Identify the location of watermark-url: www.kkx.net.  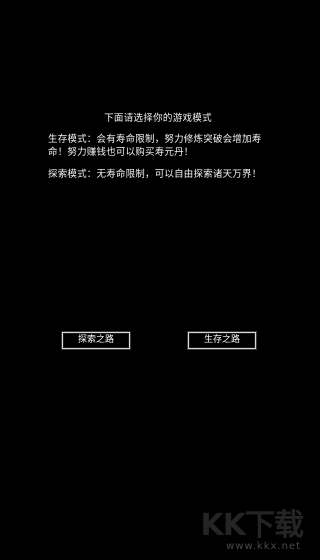
(263, 546).